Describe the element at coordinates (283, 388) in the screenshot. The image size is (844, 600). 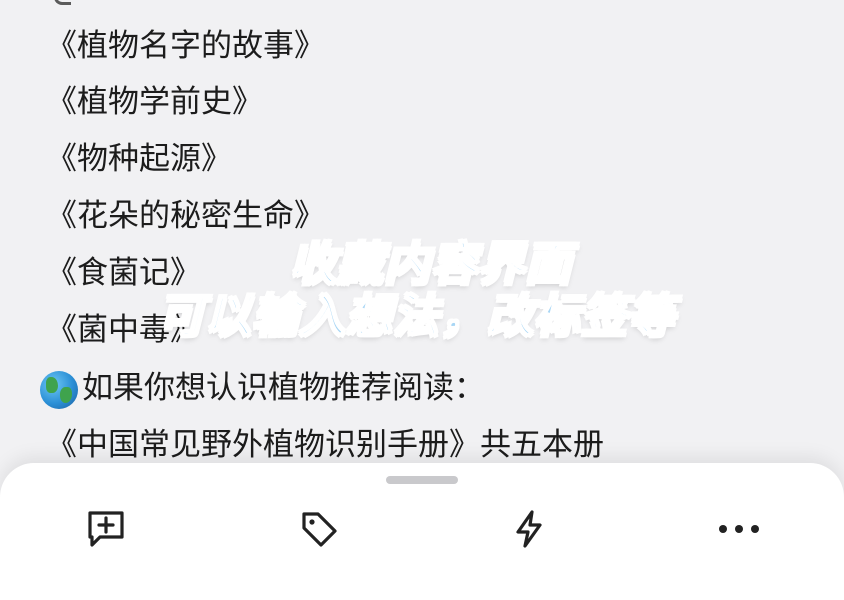
I see `recommend-heading: 如果你想认识植物推荐阅读：` at that location.